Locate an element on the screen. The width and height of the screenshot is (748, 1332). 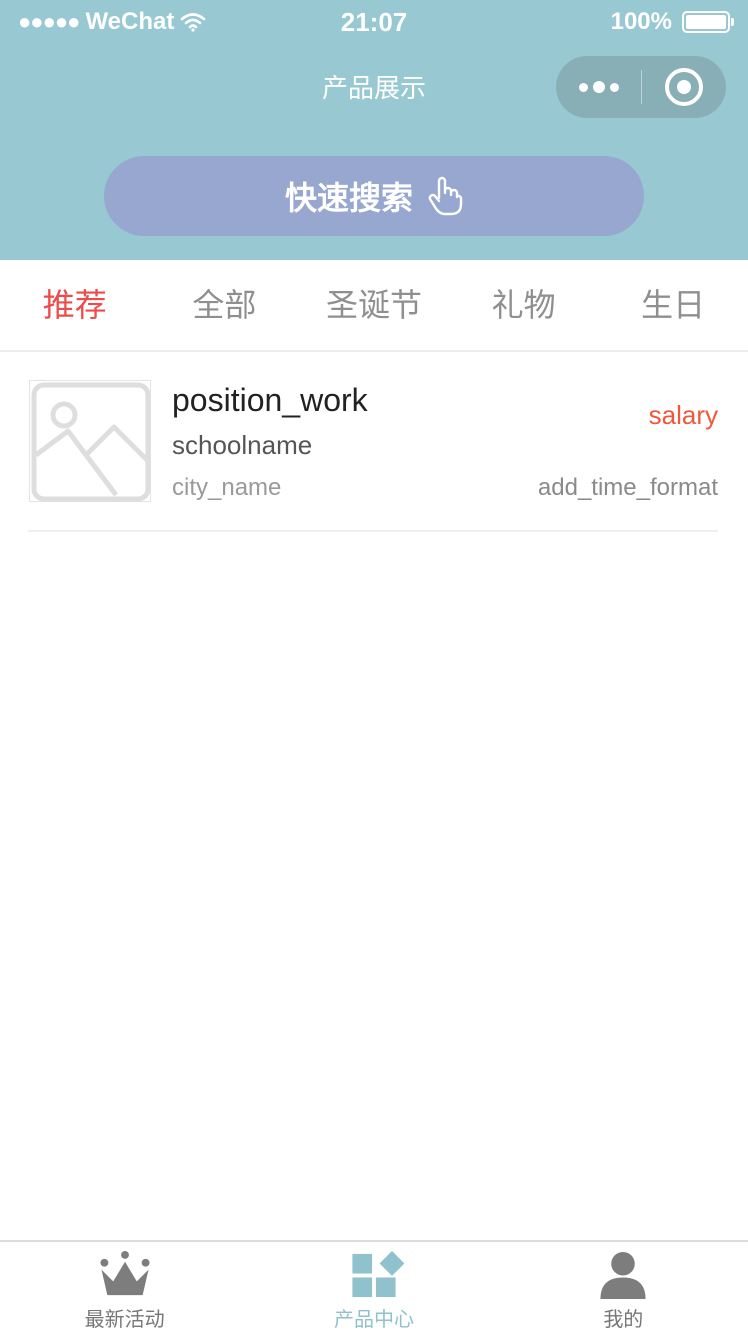
item-title: position_work is located at coordinates (270, 400).